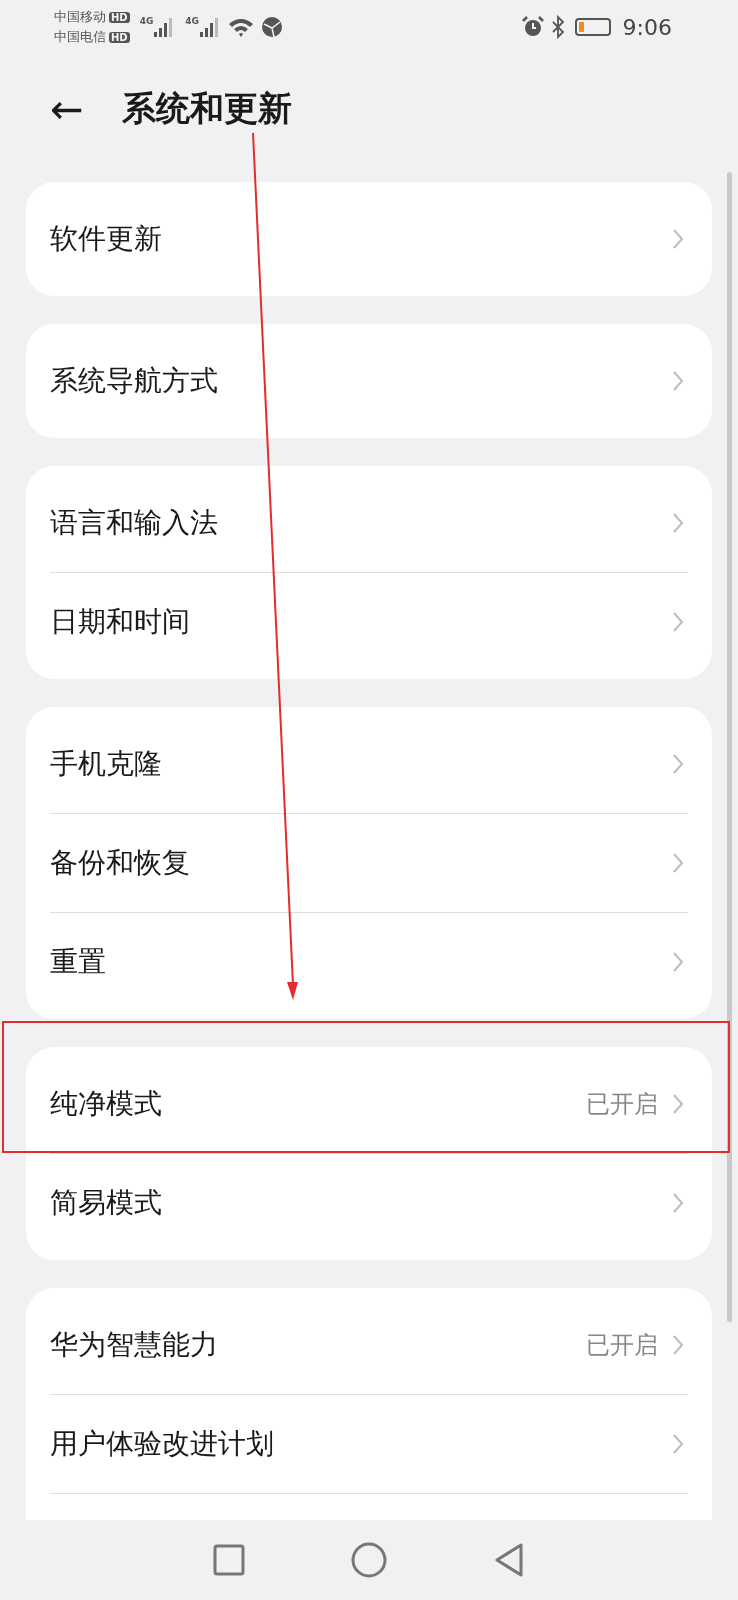 This screenshot has height=1600, width=738. I want to click on settings-row: 华为智慧能力 已开启, so click(369, 1345).